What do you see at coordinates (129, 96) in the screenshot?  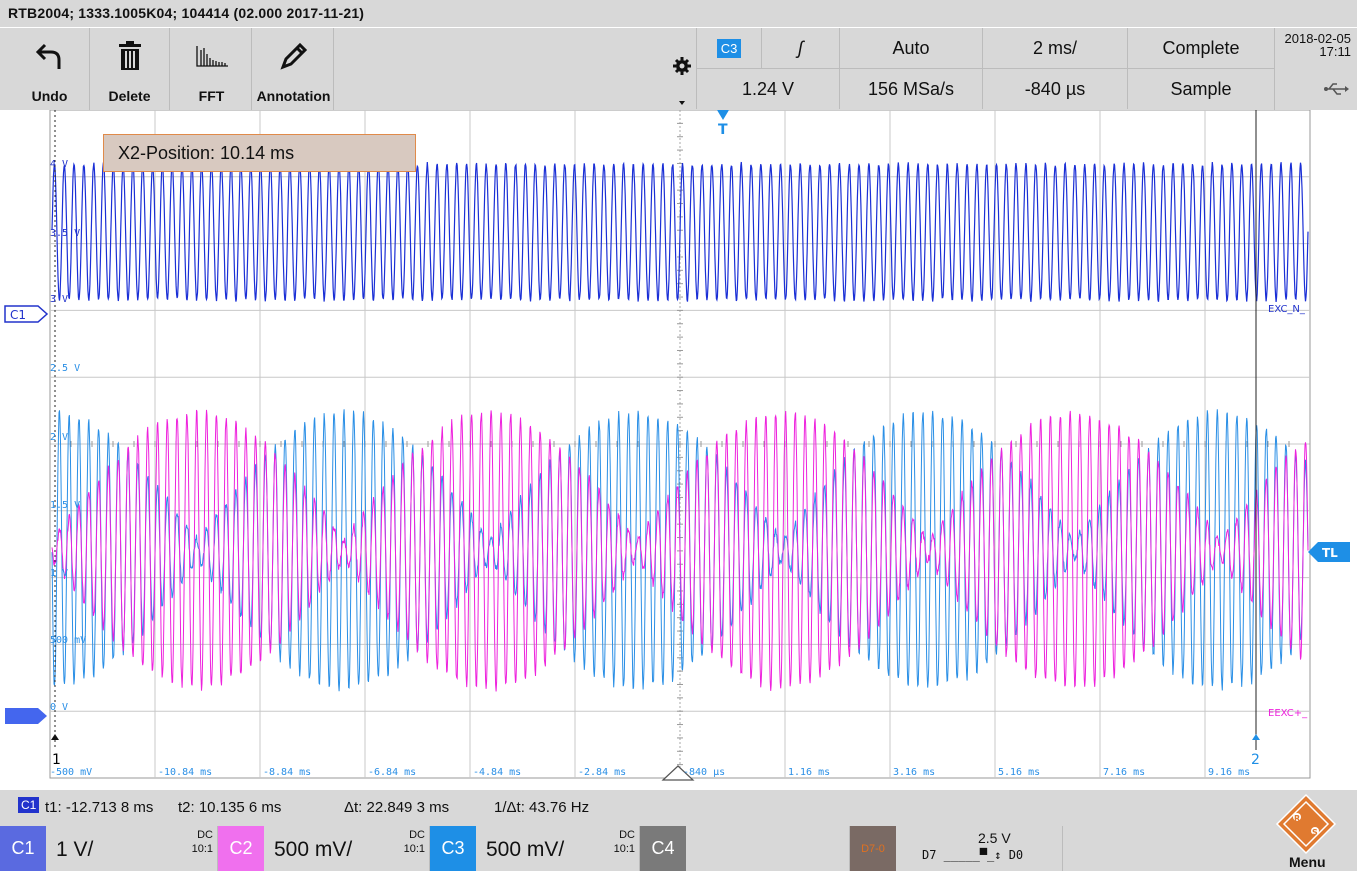 I see `delete-label: Delete` at bounding box center [129, 96].